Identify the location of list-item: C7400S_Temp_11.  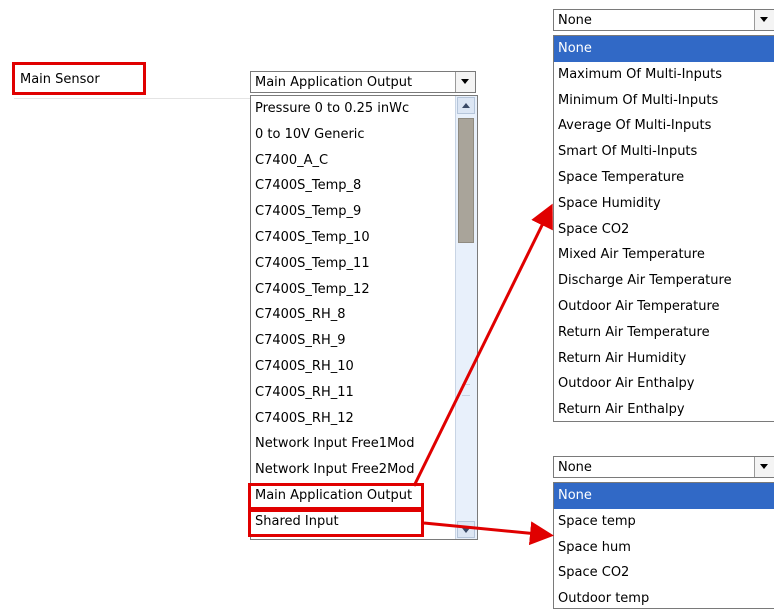
(364, 264).